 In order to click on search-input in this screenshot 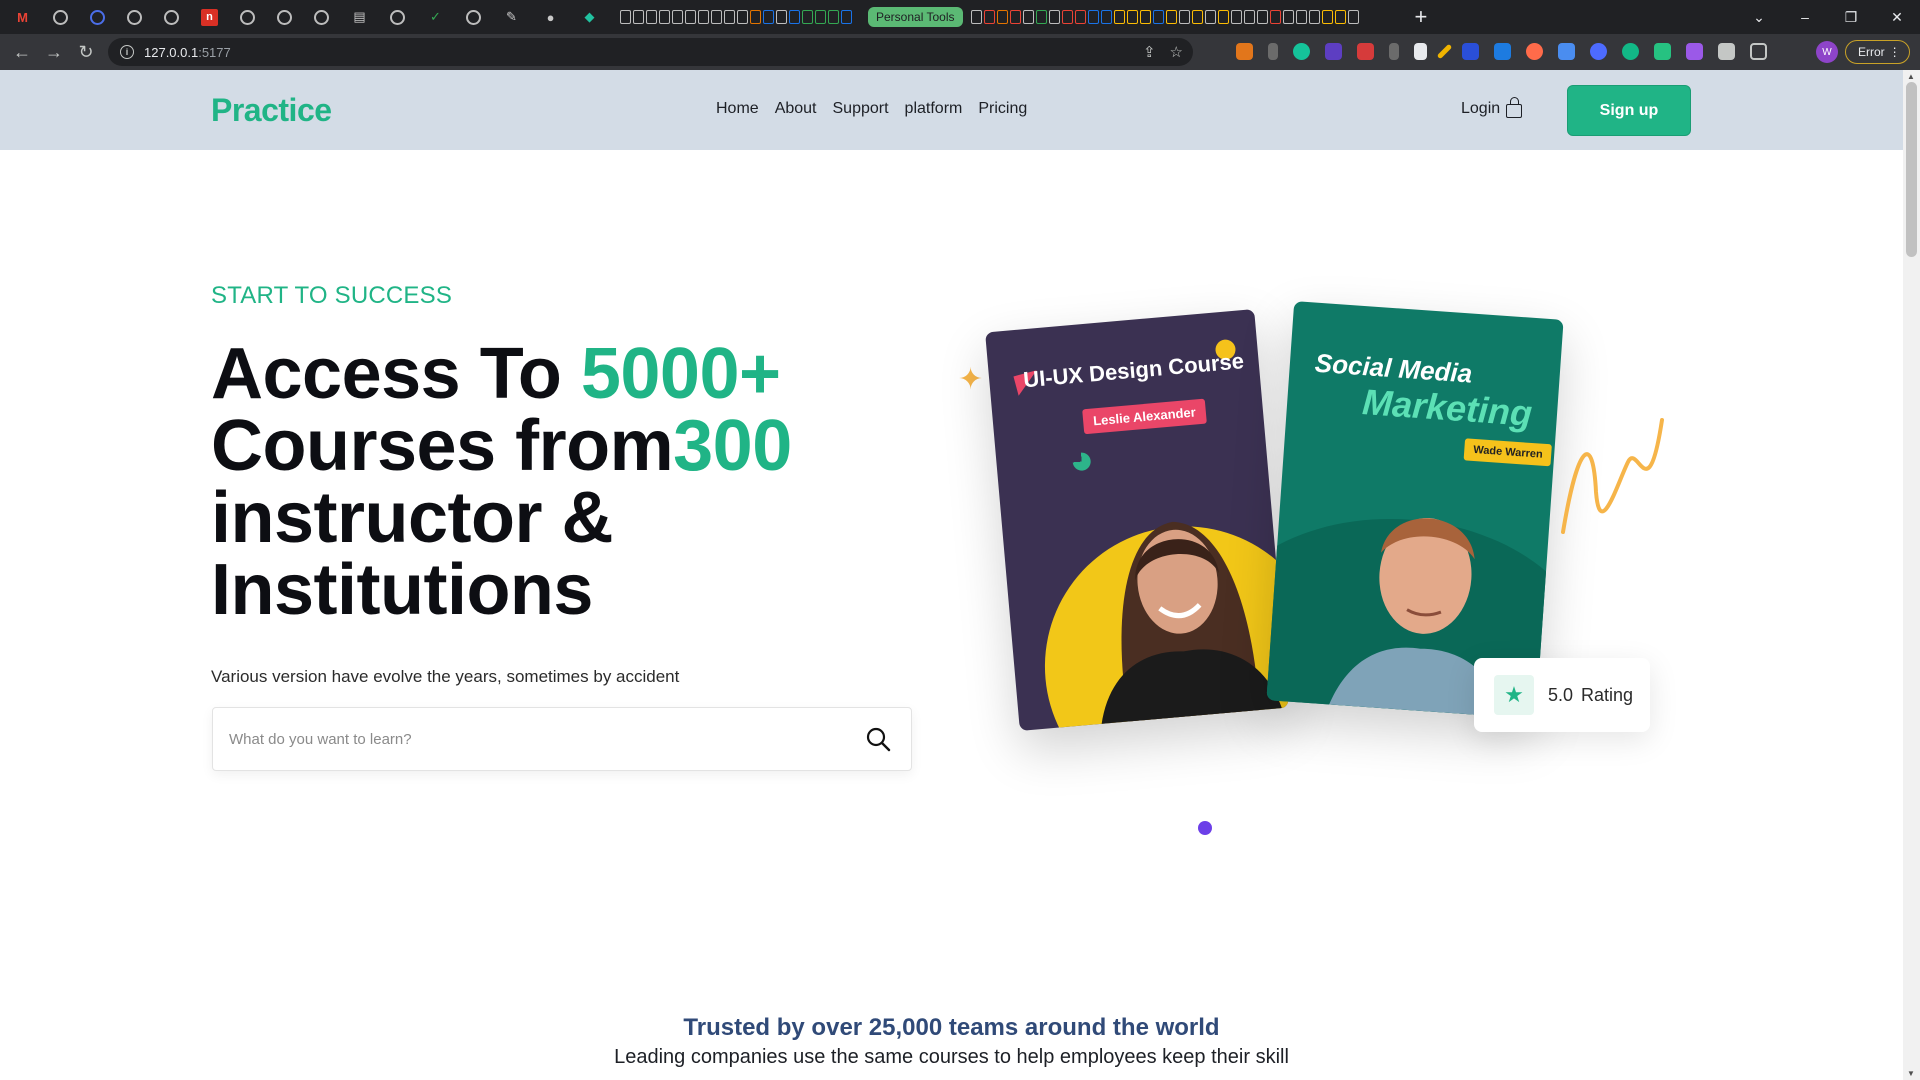, I will do `click(529, 739)`.